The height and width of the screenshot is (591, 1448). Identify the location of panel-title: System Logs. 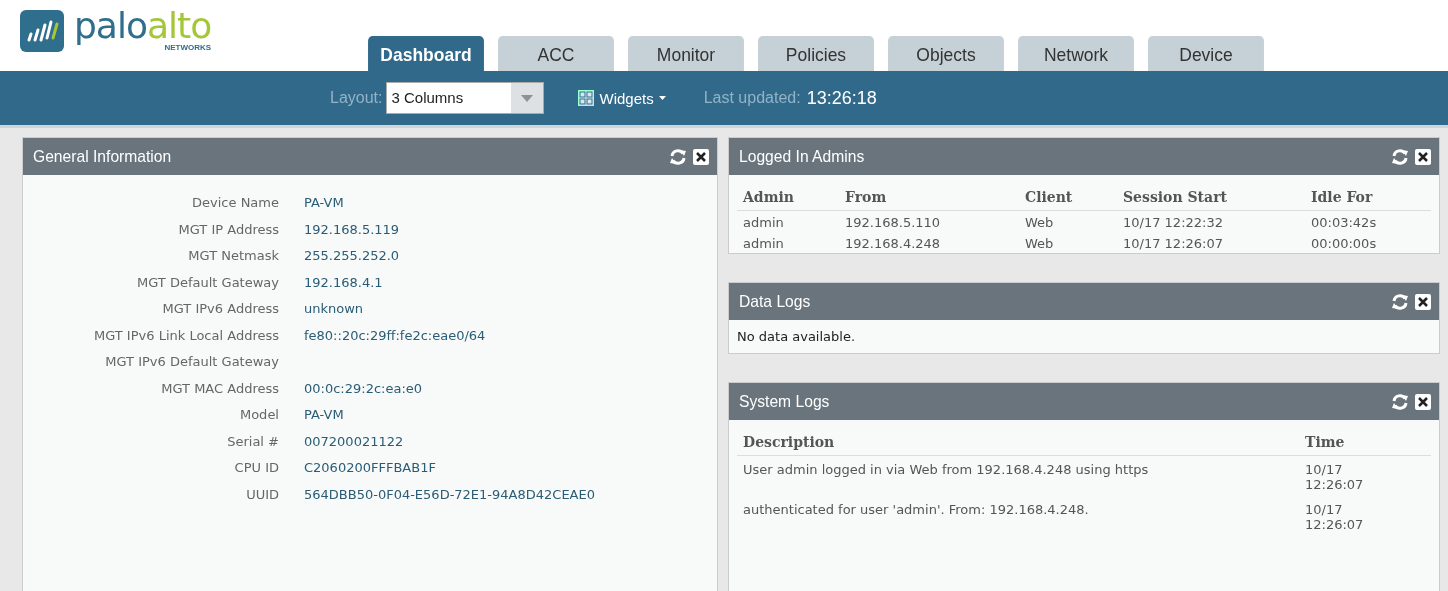
(784, 401).